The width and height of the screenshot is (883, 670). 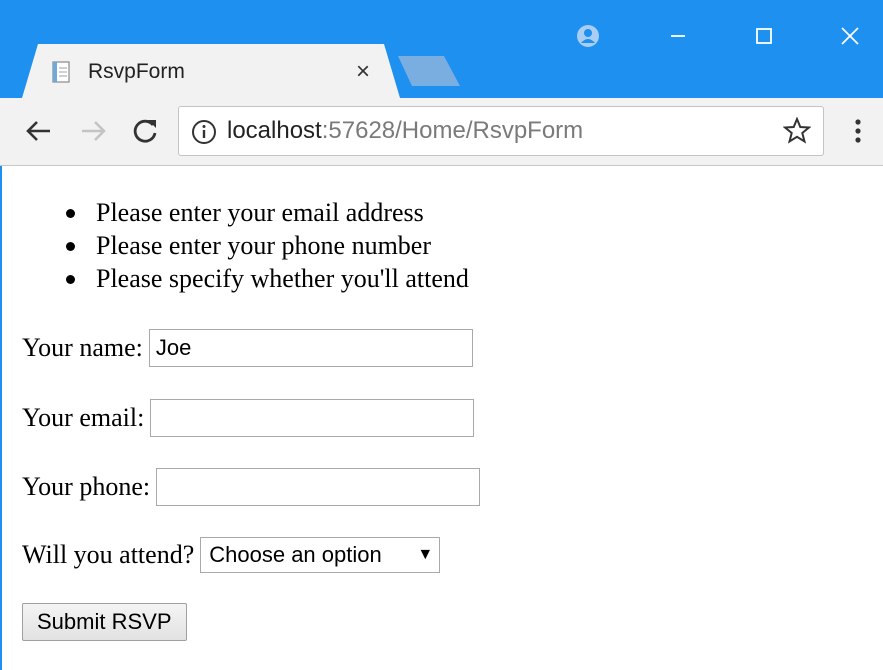 What do you see at coordinates (39, 131) in the screenshot?
I see `back-arrow-icon` at bounding box center [39, 131].